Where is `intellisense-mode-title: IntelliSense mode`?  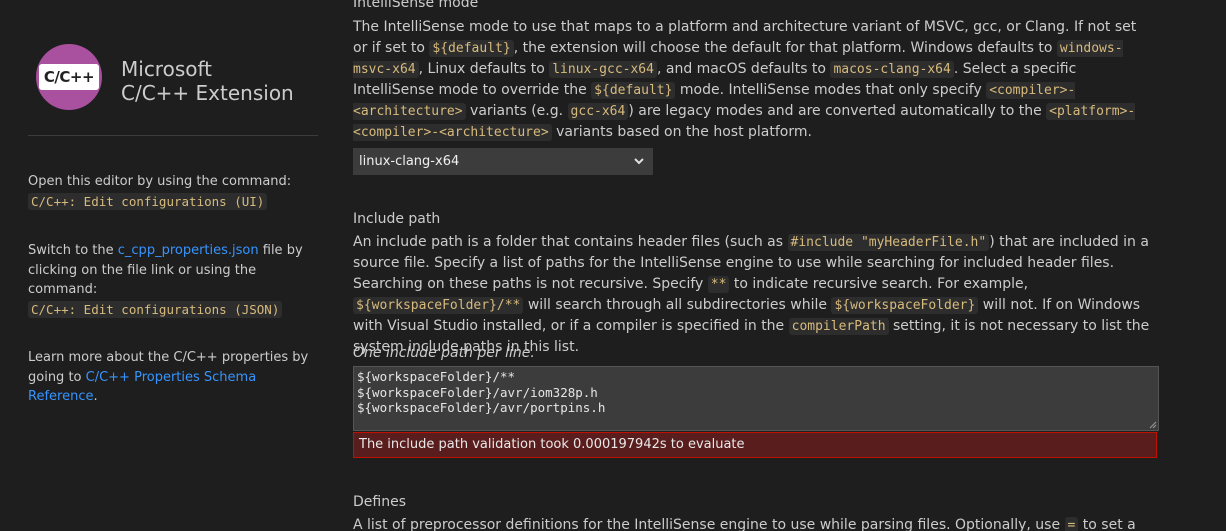 intellisense-mode-title: IntelliSense mode is located at coordinates (416, 5).